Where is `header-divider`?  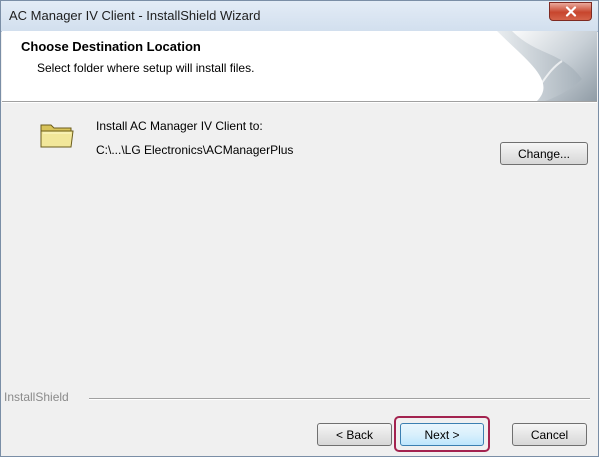
header-divider is located at coordinates (299, 102).